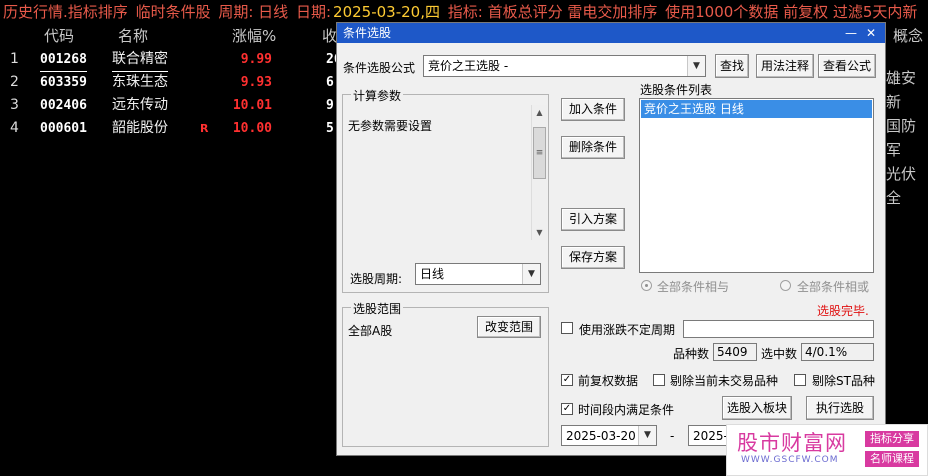  Describe the element at coordinates (626, 410) in the screenshot. I see `time-range-label: 时间段内满足条件` at that location.